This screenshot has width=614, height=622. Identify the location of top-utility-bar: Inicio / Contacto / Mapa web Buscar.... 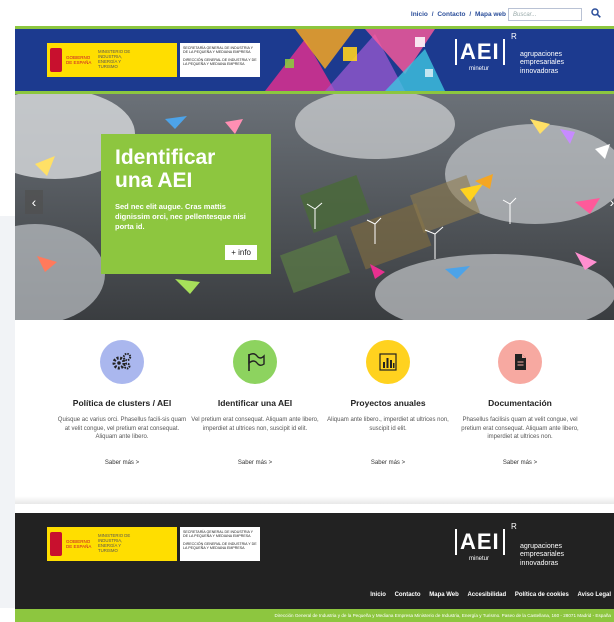
(314, 15).